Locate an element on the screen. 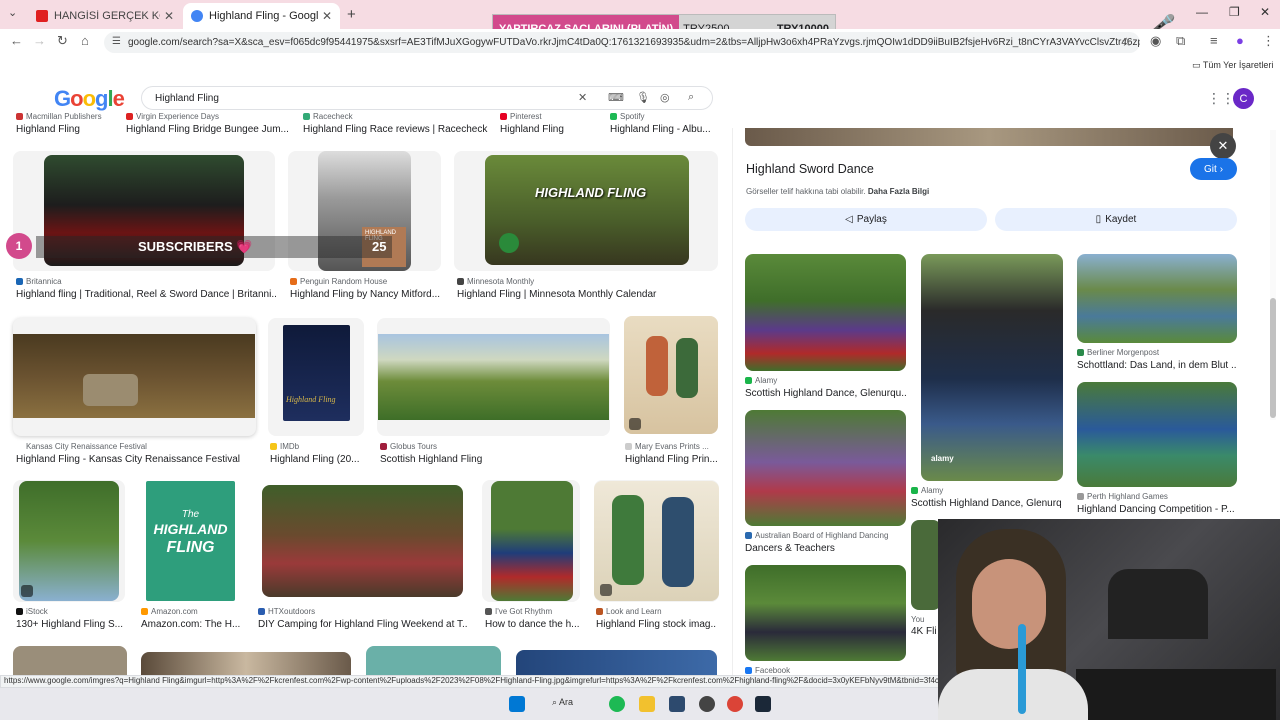  all-bookmarks: ▭ Tüm Yer İşaretleri is located at coordinates (1232, 65).